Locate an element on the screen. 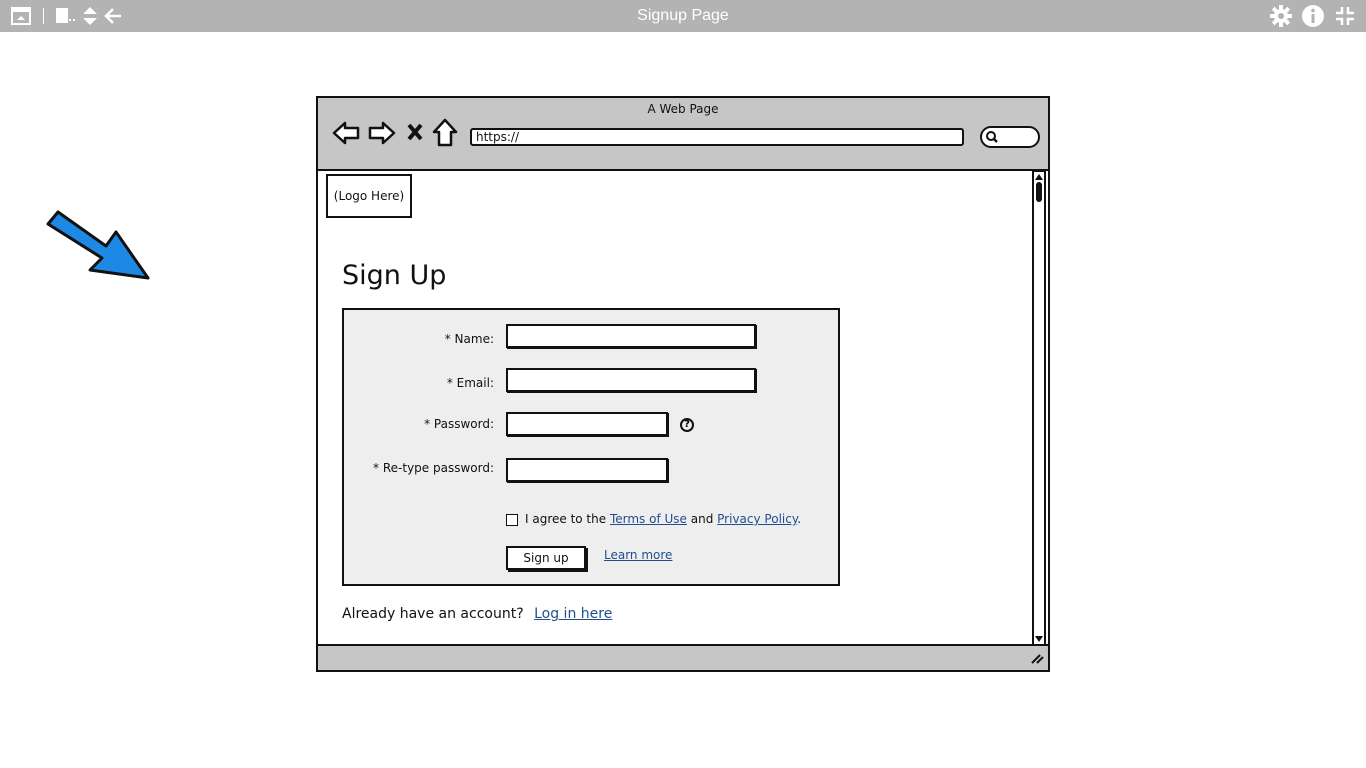  browser-page-title: A Web Page is located at coordinates (683, 109).